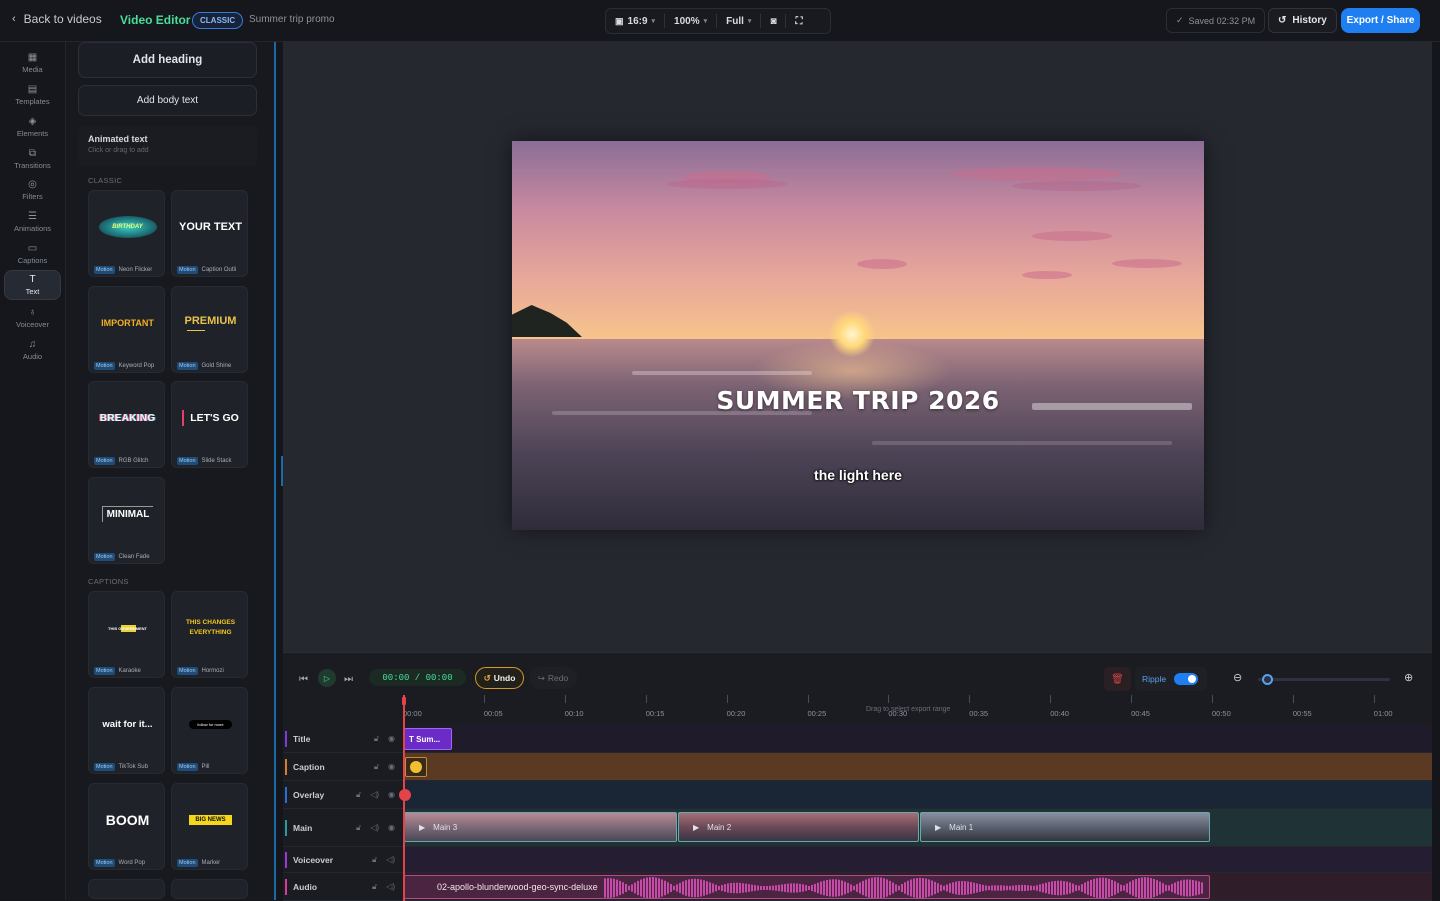 The height and width of the screenshot is (901, 1440). What do you see at coordinates (1380, 20) in the screenshot?
I see `export-share-button: Export / Share` at bounding box center [1380, 20].